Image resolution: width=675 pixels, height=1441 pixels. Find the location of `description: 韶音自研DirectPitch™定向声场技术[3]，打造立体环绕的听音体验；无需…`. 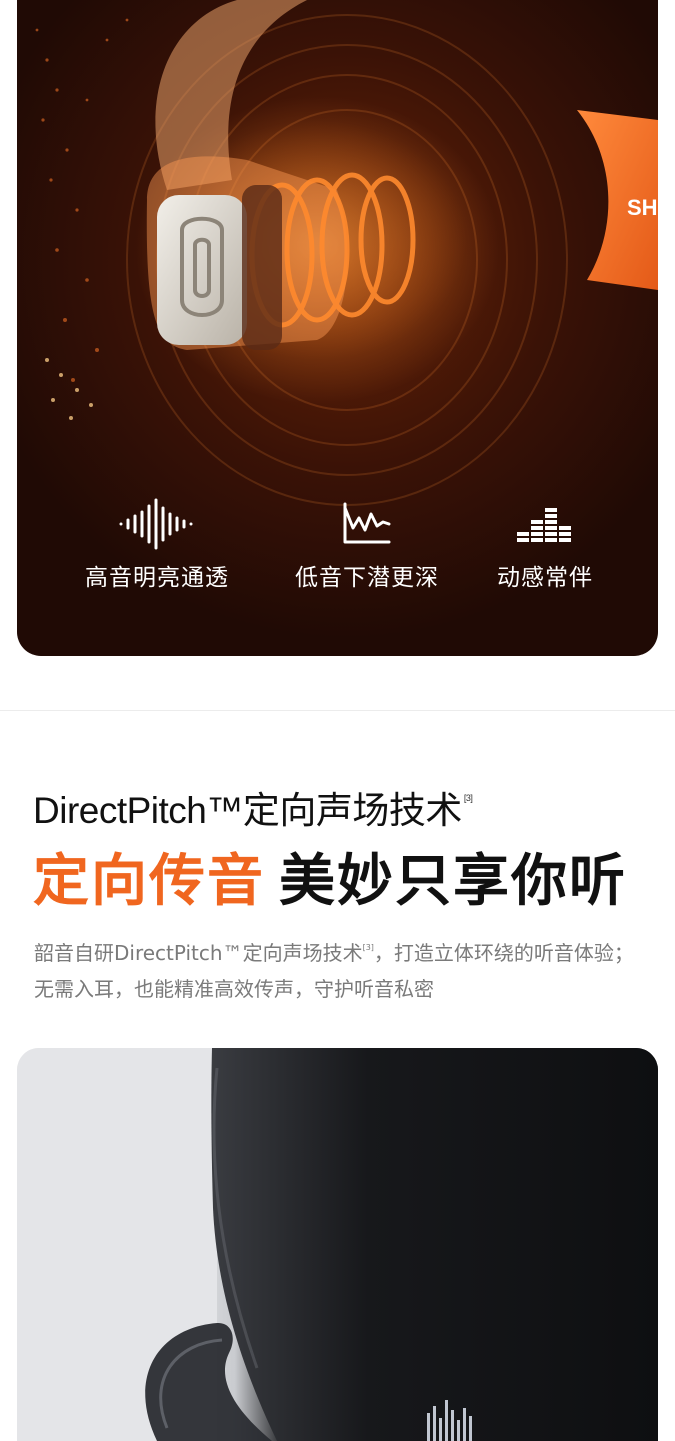

description: 韶音自研DirectPitch™定向声场技术[3]，打造立体环绕的听音体验；无需… is located at coordinates (340, 968).